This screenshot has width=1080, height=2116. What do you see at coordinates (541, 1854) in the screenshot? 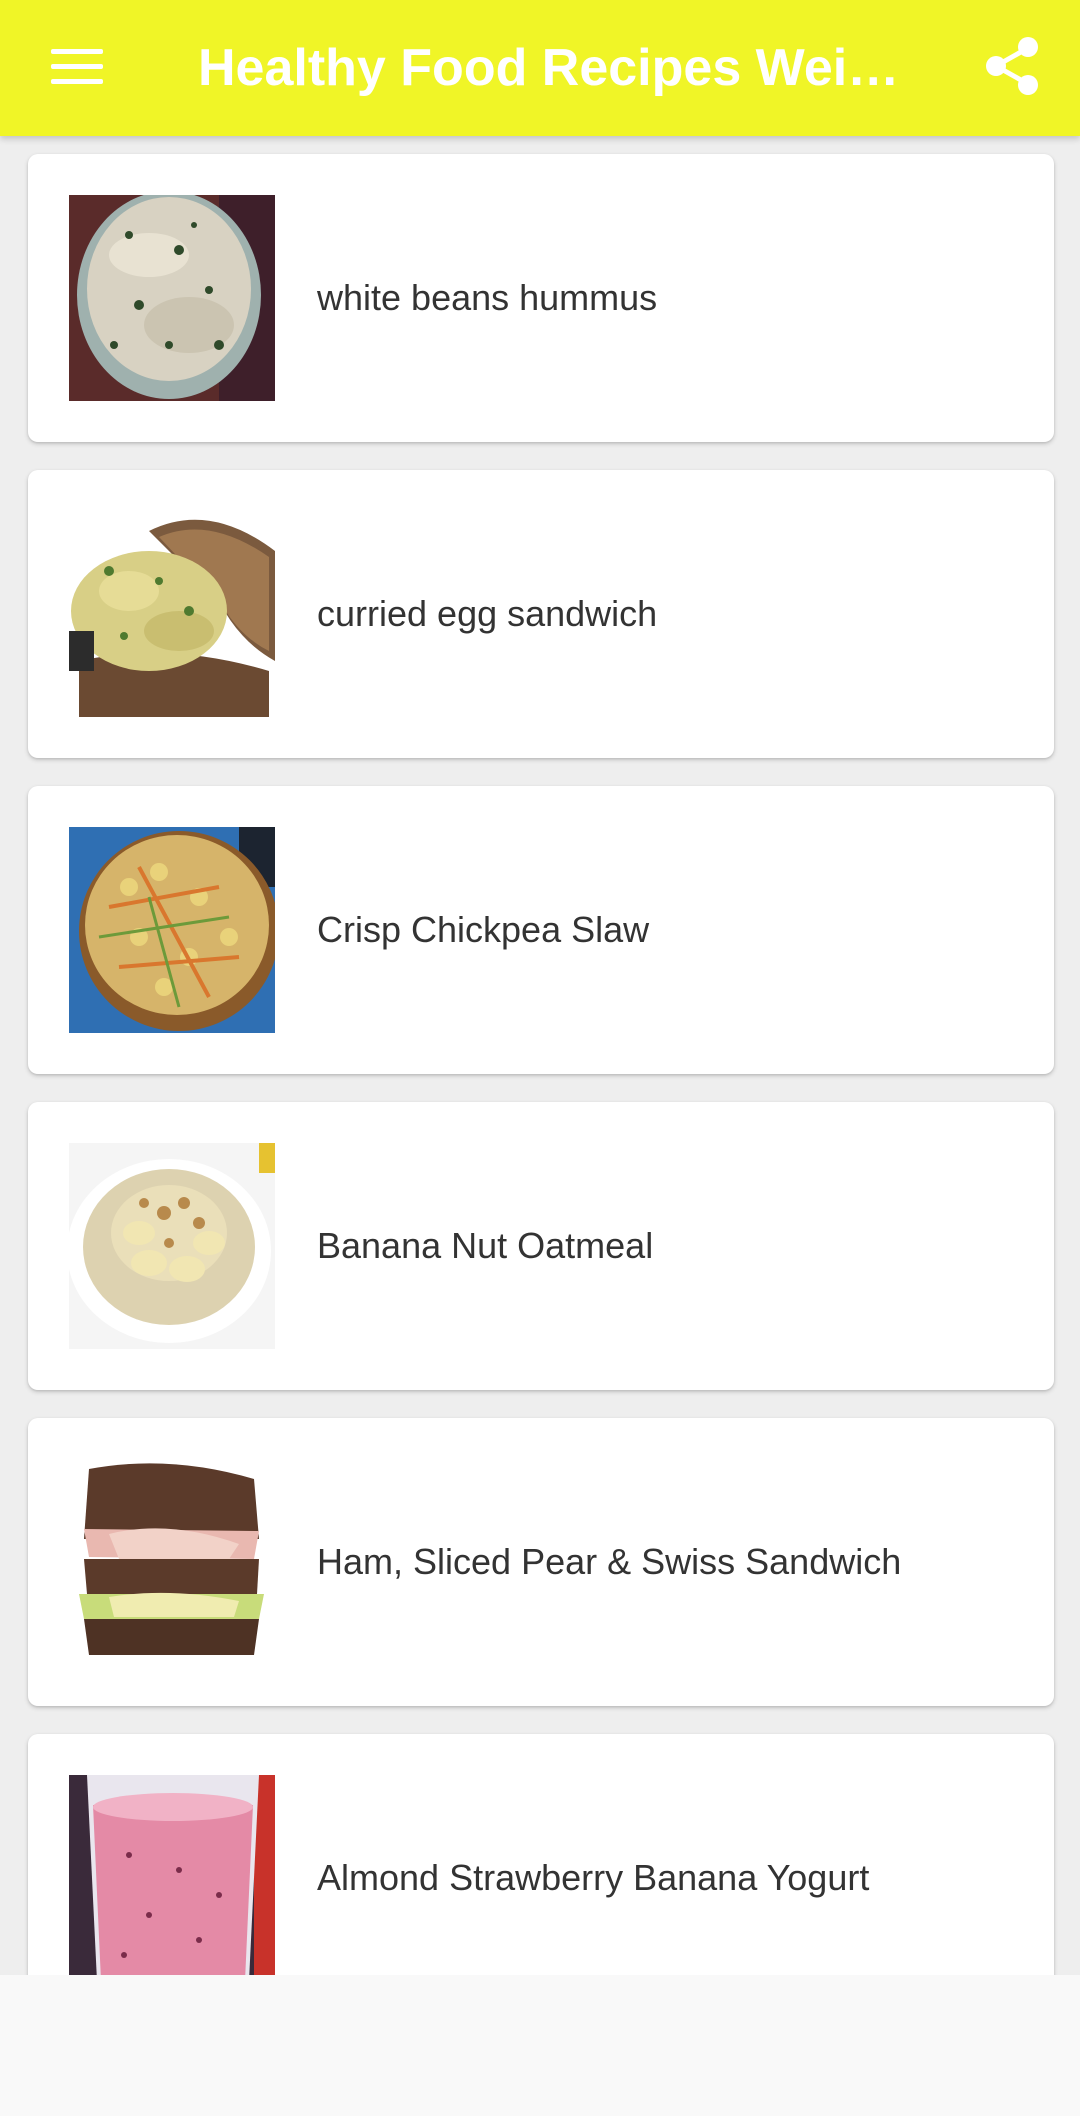
I see `recipe-card: Almond Strawberry Banana Yogurt` at bounding box center [541, 1854].